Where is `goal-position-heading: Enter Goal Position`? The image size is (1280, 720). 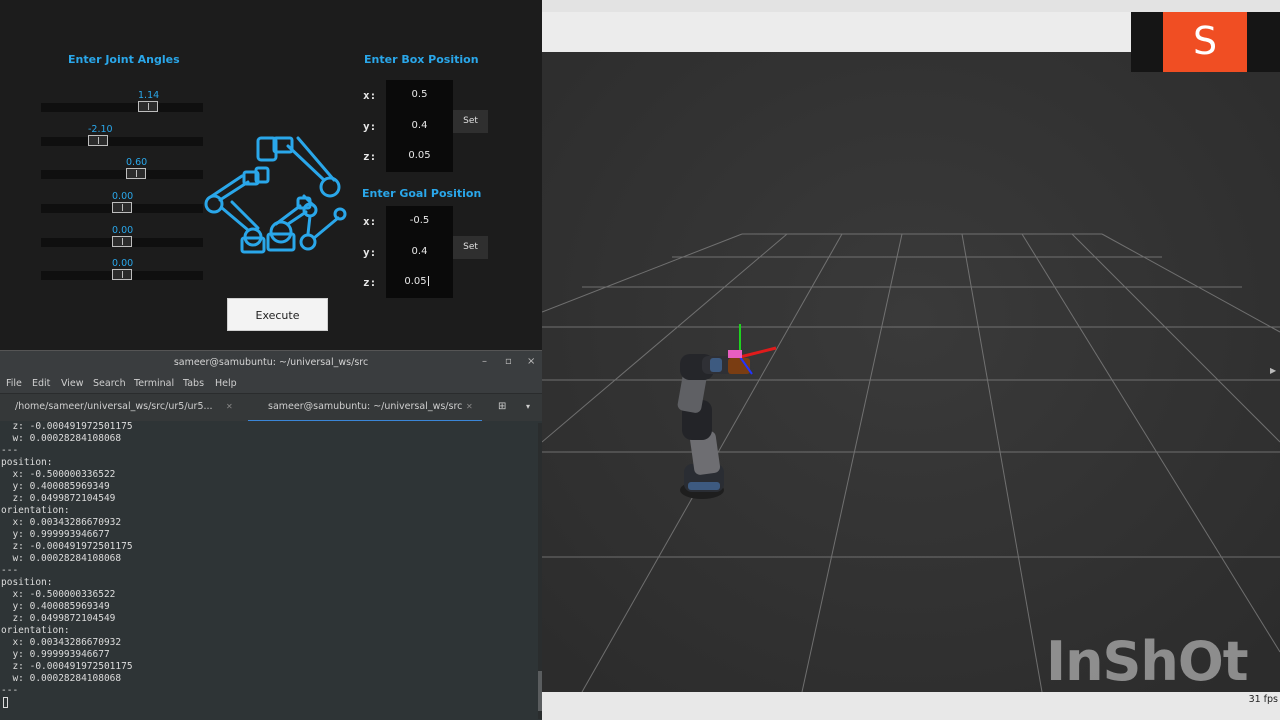 goal-position-heading: Enter Goal Position is located at coordinates (422, 193).